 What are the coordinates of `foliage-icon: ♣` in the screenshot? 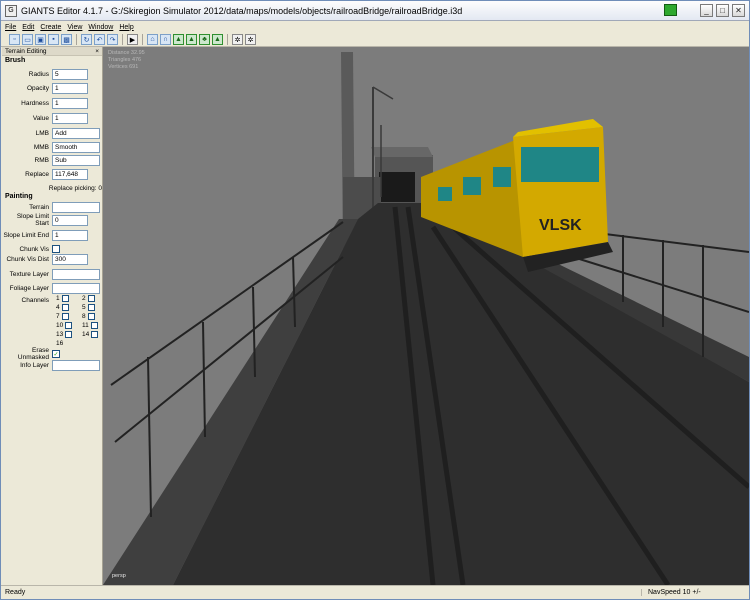 It's located at (204, 39).